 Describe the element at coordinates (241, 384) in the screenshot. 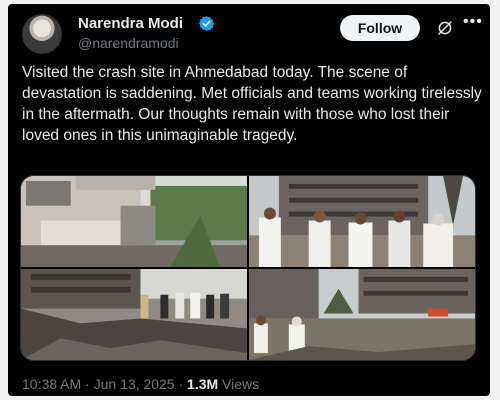

I see `views-label: Views` at that location.